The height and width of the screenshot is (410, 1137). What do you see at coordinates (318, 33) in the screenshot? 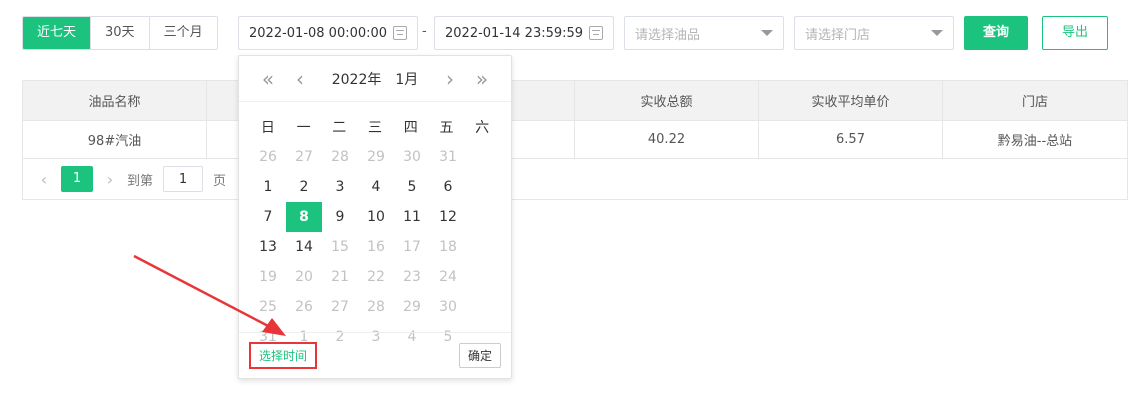
I see `start-date-value: 2022-01-08 00:00:00` at bounding box center [318, 33].